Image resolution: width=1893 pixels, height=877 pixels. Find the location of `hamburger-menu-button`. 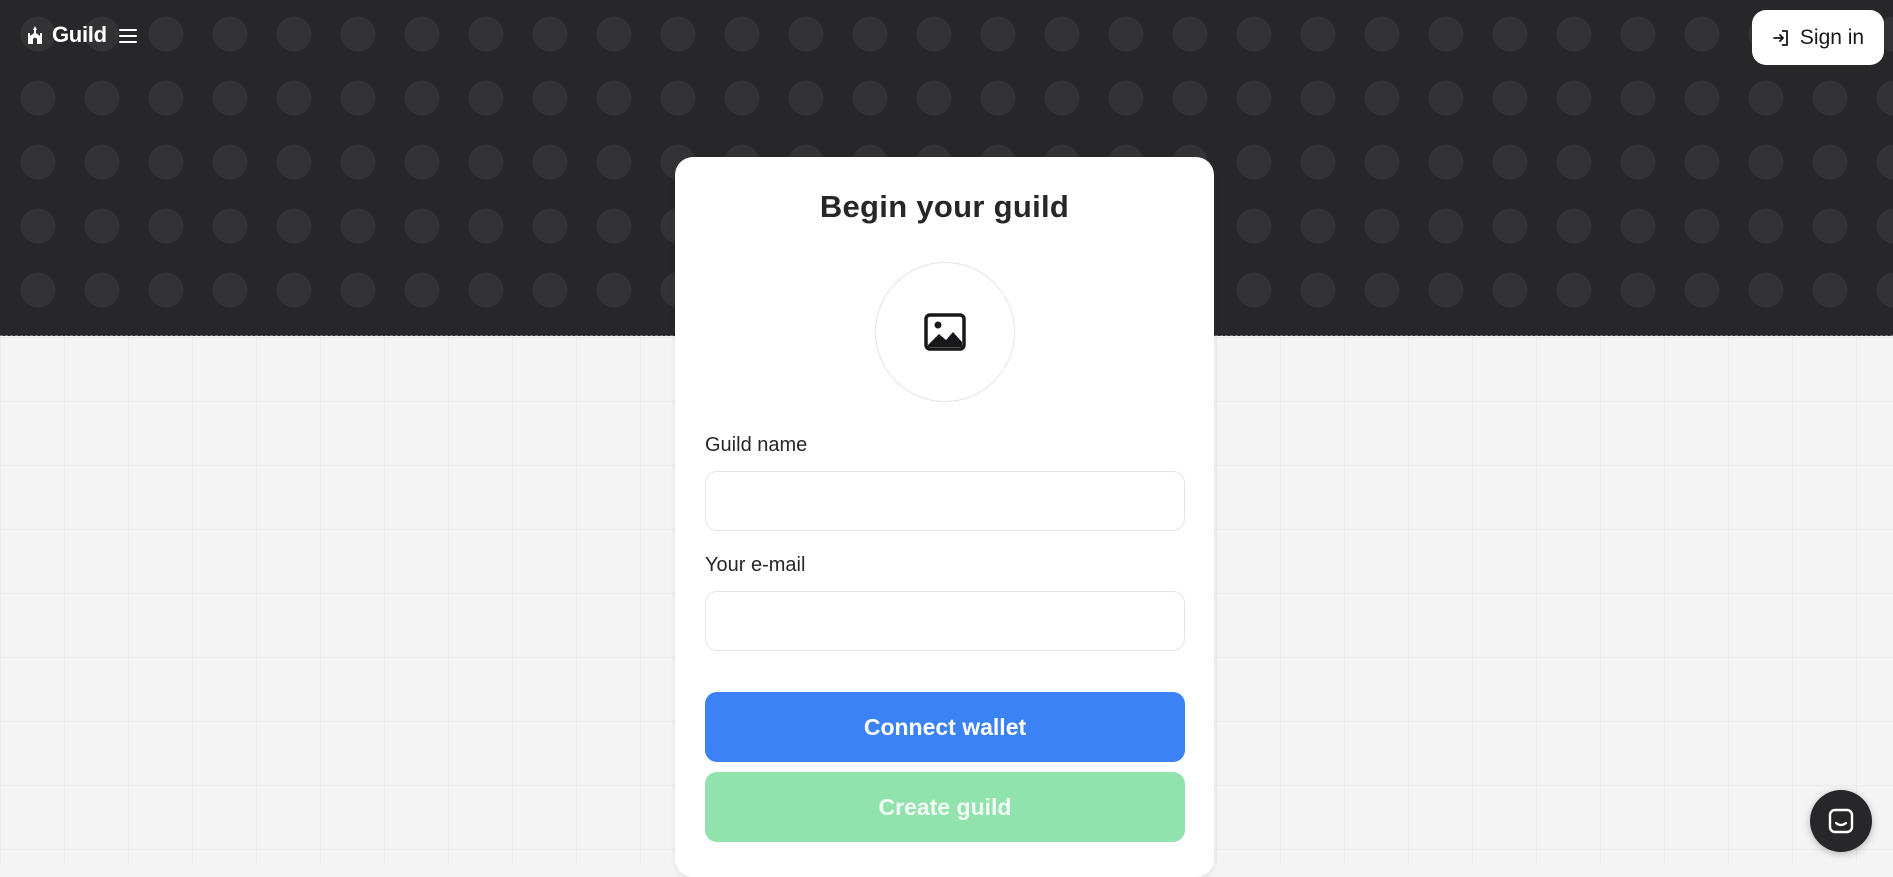

hamburger-menu-button is located at coordinates (128, 36).